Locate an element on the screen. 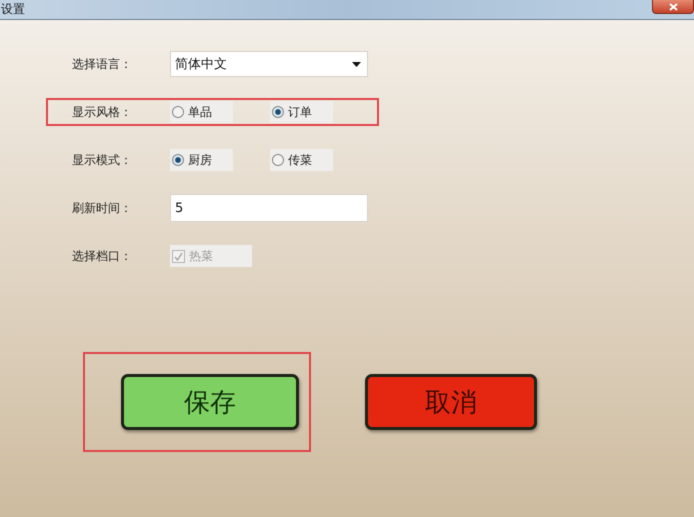  close-icon is located at coordinates (673, 6).